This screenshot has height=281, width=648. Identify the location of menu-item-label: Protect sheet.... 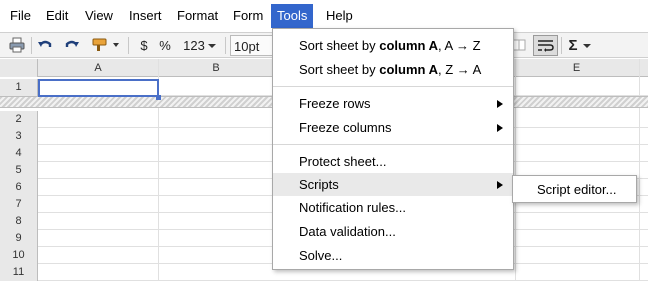
(343, 161).